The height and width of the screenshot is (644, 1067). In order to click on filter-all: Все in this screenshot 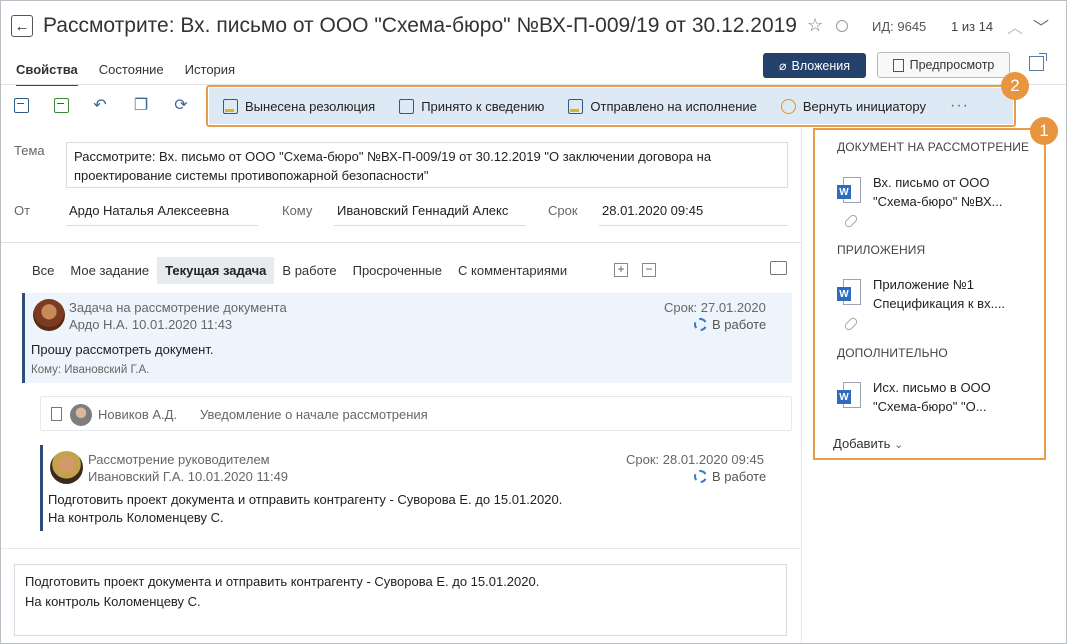, I will do `click(43, 270)`.